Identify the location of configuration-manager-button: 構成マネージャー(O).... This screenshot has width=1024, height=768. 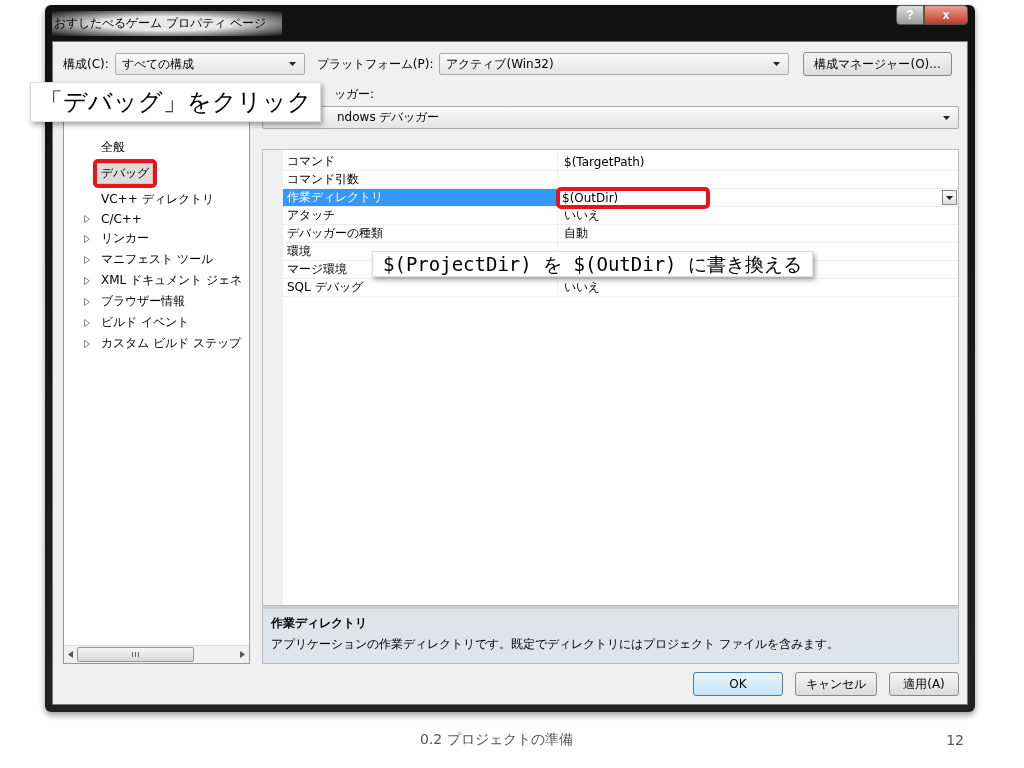
(877, 64).